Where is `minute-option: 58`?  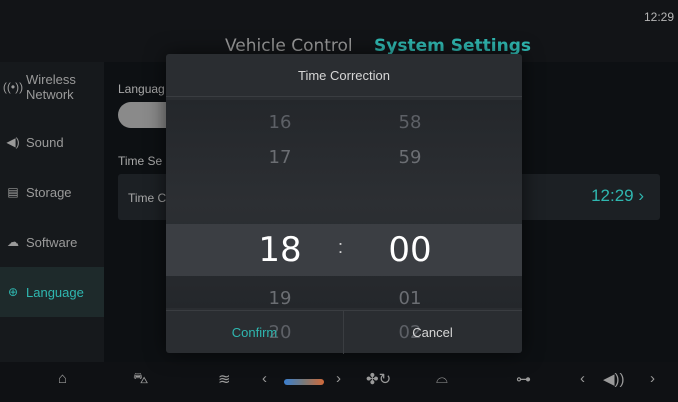 minute-option: 58 is located at coordinates (410, 122).